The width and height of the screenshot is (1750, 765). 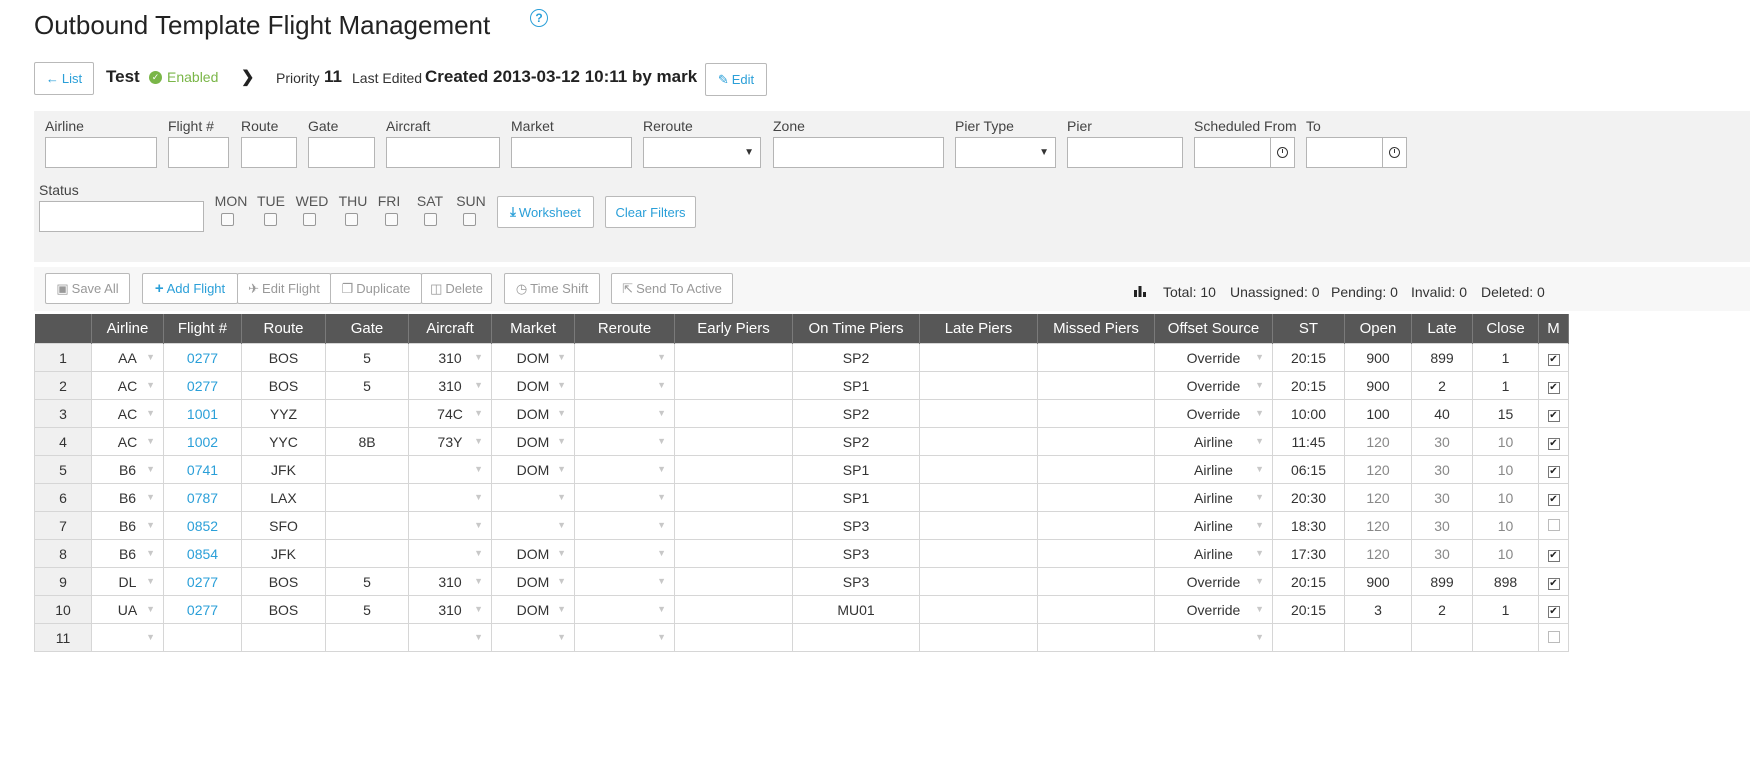 What do you see at coordinates (1282, 152) in the screenshot?
I see `clock-icon` at bounding box center [1282, 152].